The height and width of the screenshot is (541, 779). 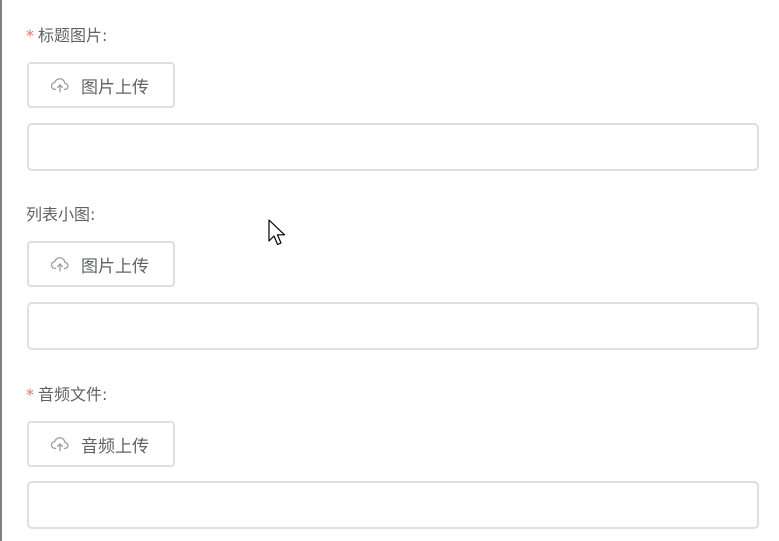 I want to click on audio-file-url-input, so click(x=393, y=505).